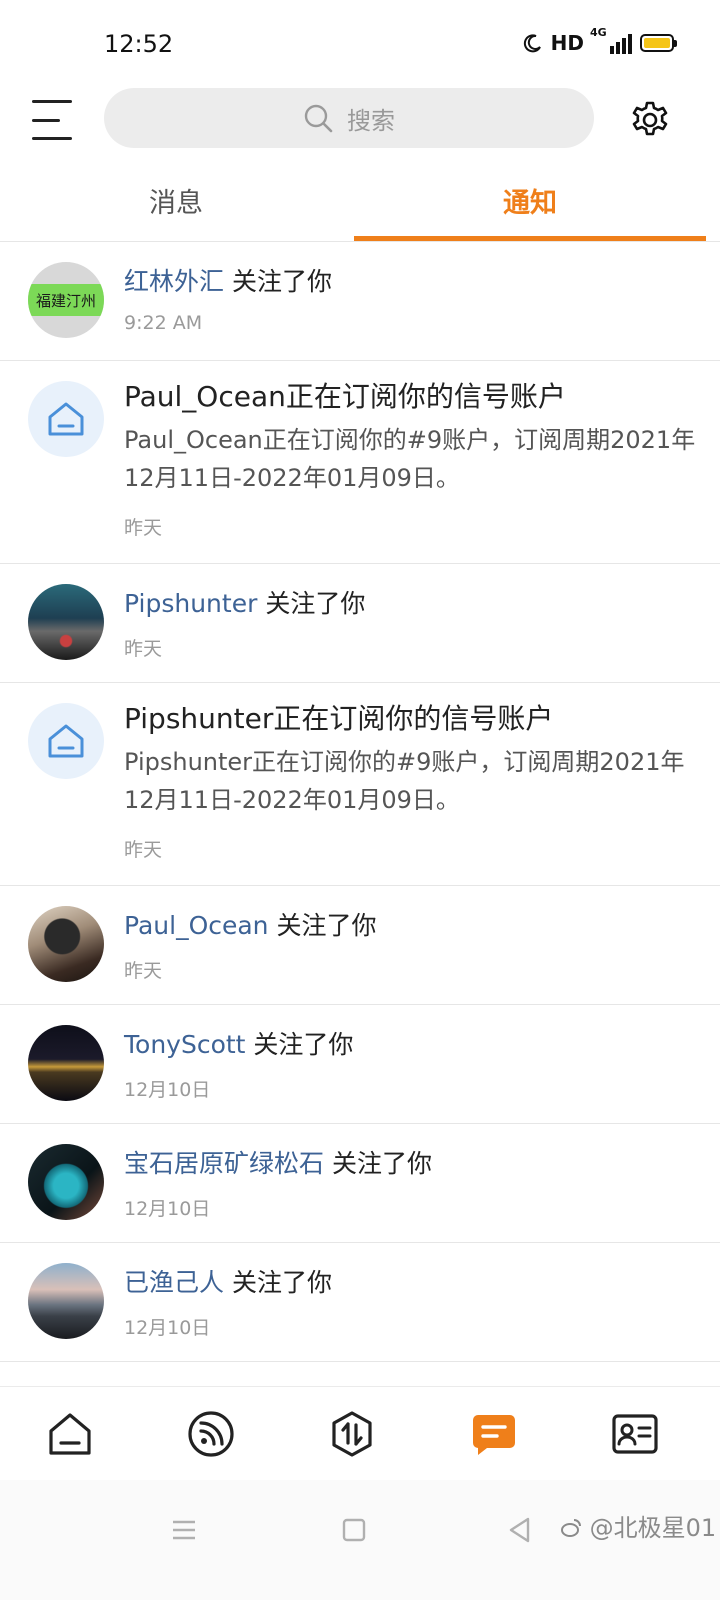 The image size is (720, 1600). I want to click on network-label: 4G, so click(598, 32).